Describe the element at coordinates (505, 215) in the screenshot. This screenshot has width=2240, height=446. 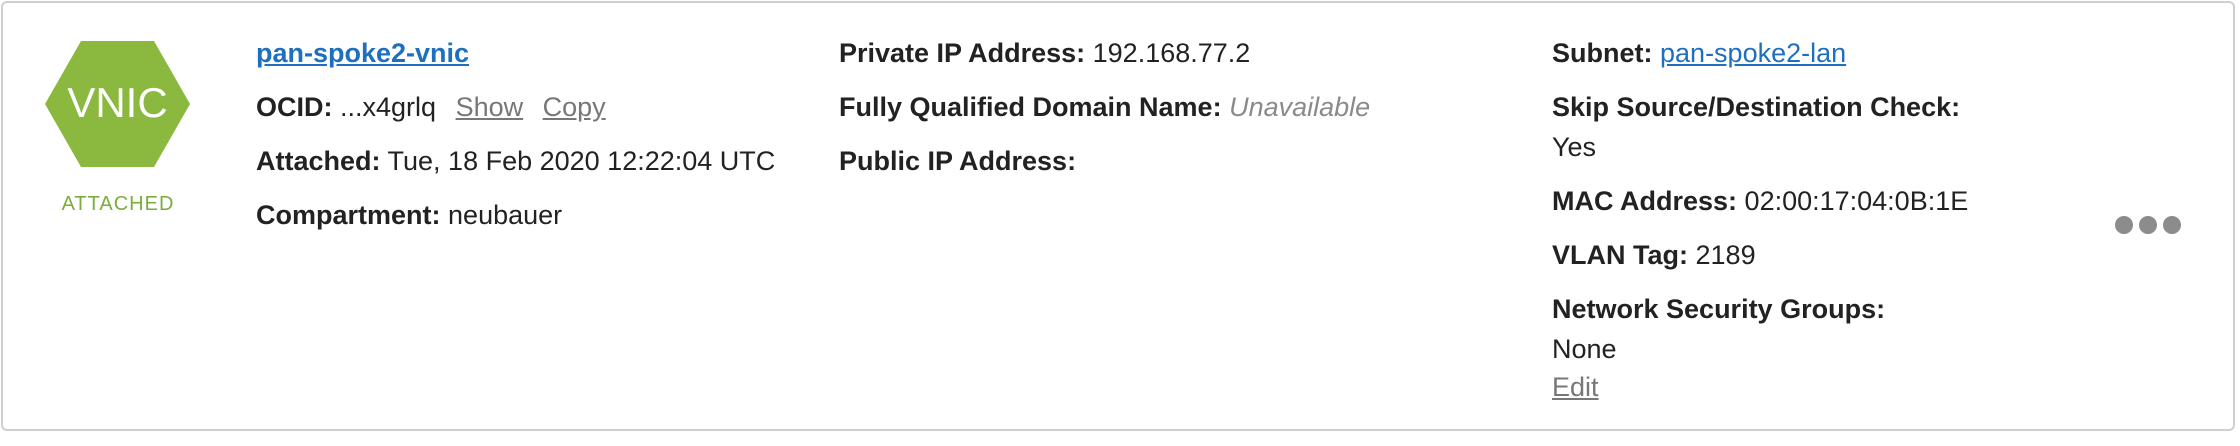
I see `compartment-value: neubauer` at that location.